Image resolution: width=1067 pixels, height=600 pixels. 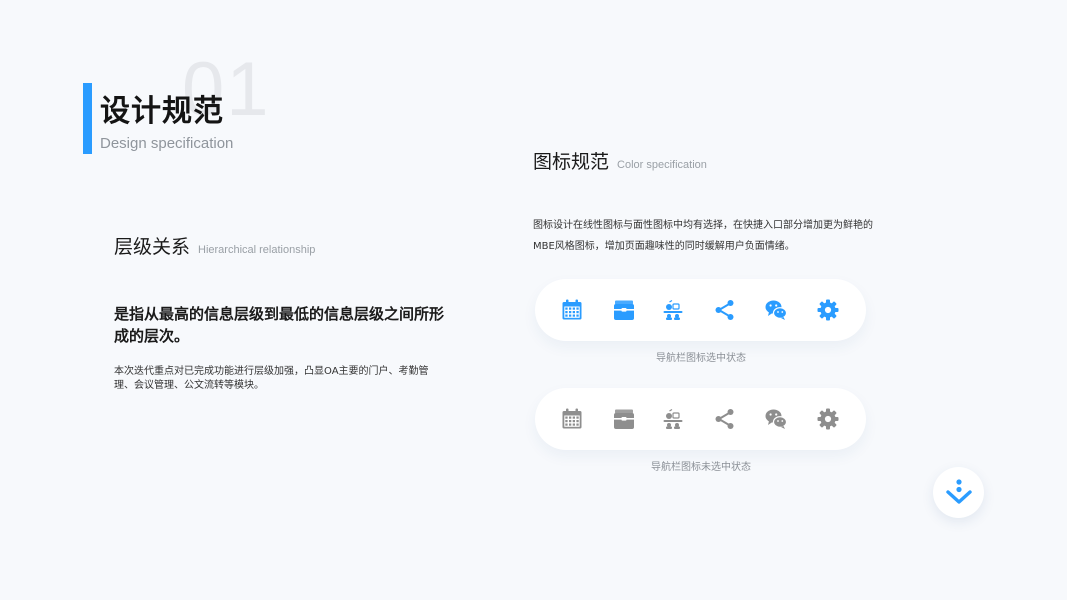 I want to click on scroll-down-button, so click(x=958, y=492).